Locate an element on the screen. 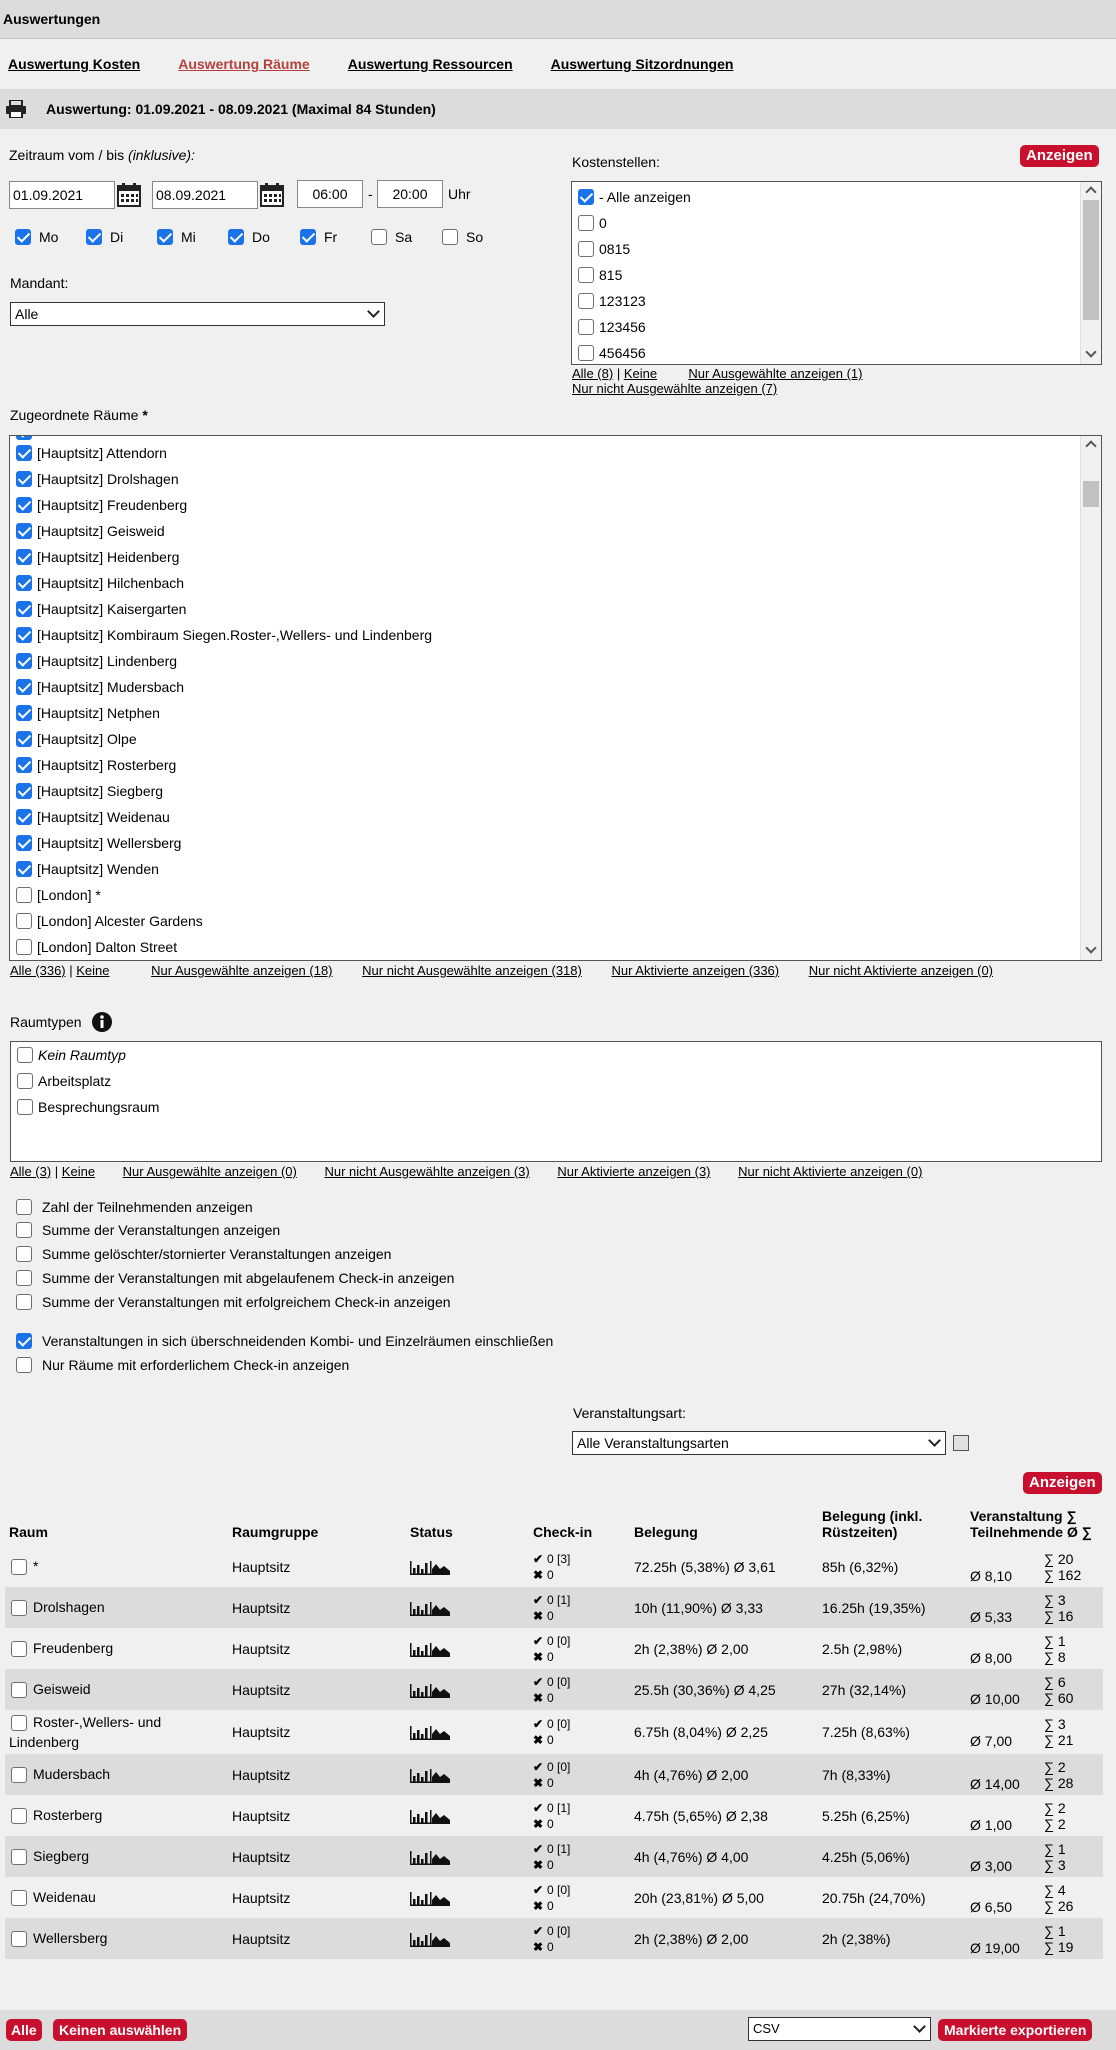  rooms-unselected-link: Nur nicht Ausgewählte anzeigen (318) is located at coordinates (472, 970).